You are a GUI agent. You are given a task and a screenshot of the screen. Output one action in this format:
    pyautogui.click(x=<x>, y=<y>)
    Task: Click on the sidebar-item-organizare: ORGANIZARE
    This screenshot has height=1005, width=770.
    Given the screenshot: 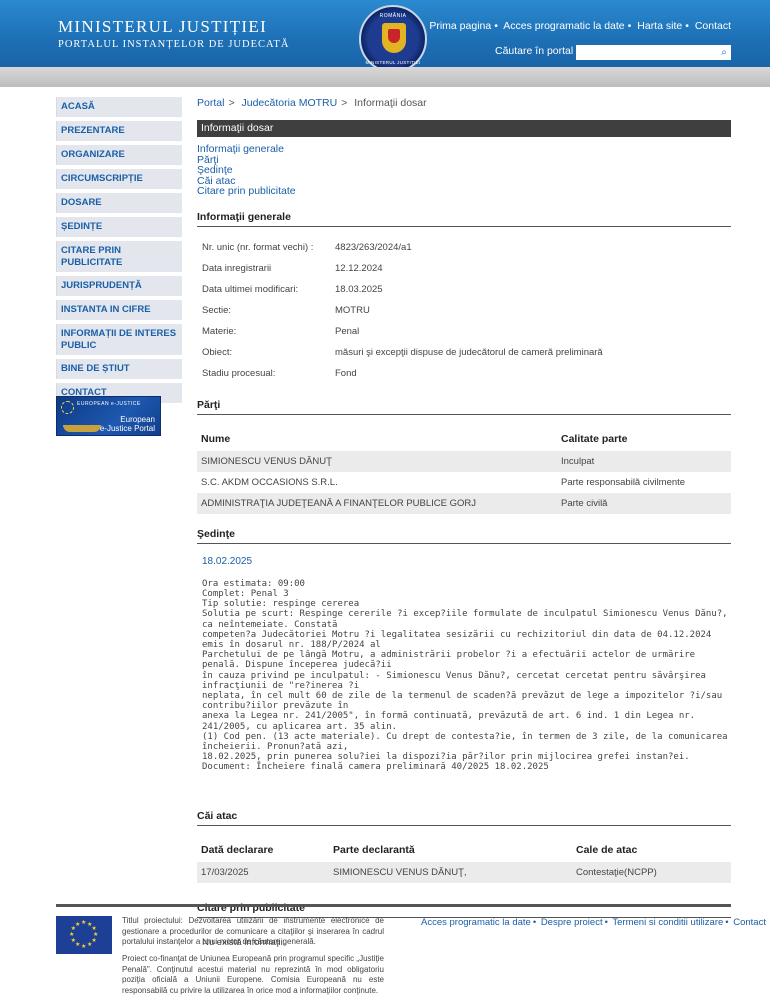 What is the action you would take?
    pyautogui.click(x=119, y=155)
    